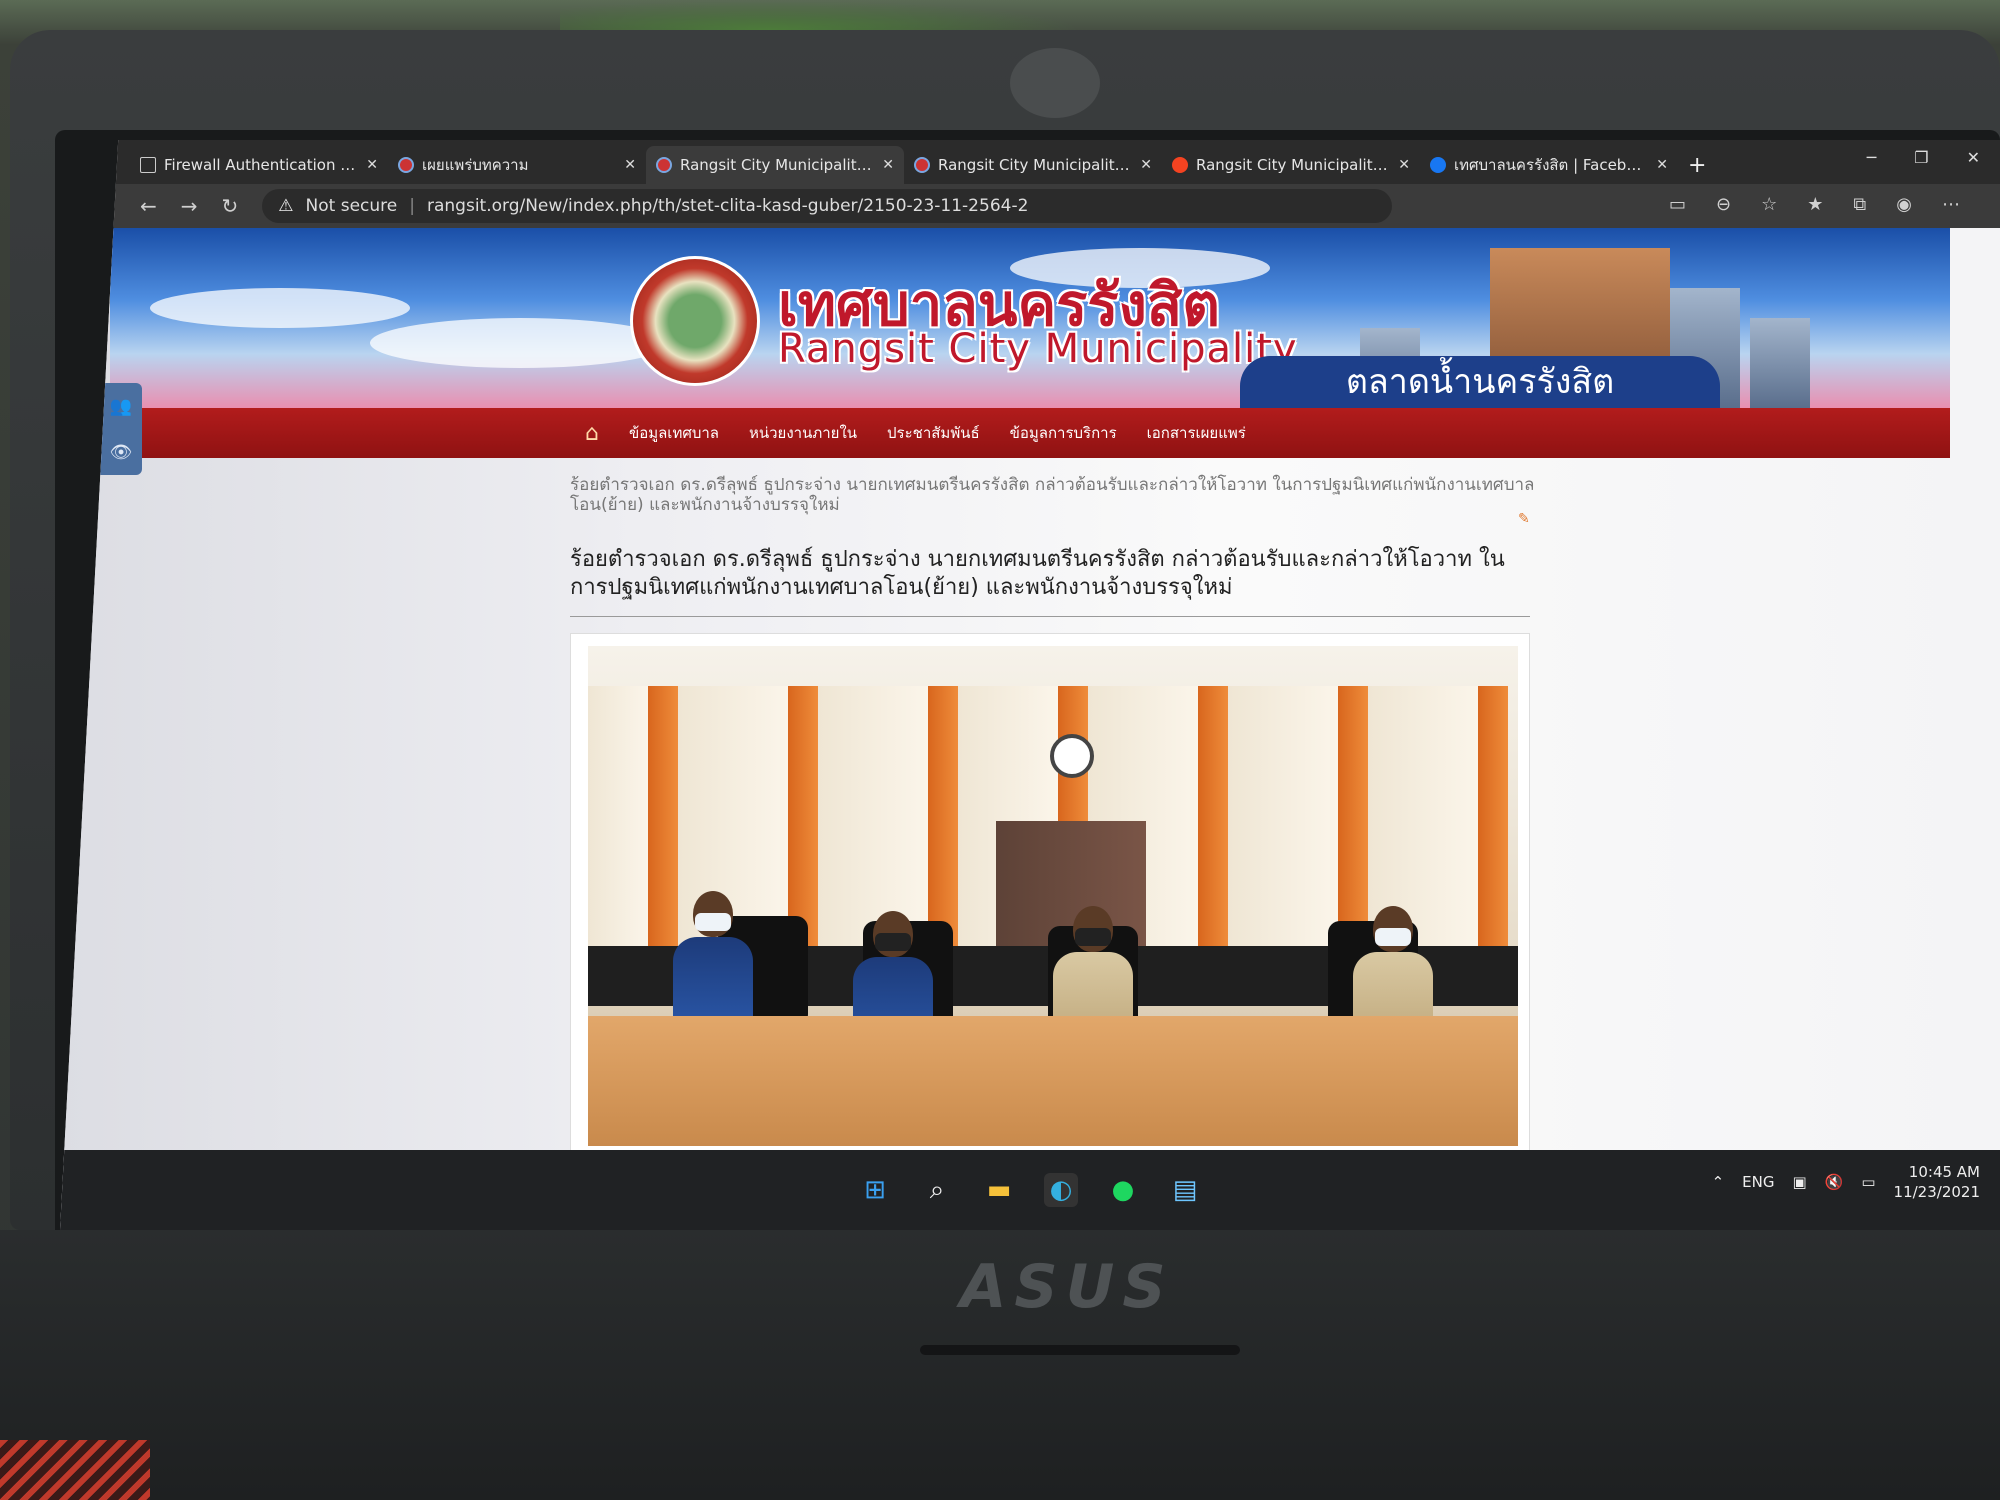 This screenshot has height=1500, width=2000. I want to click on browser-tab: Rangsit City Municipality - A ✕, so click(1291, 165).